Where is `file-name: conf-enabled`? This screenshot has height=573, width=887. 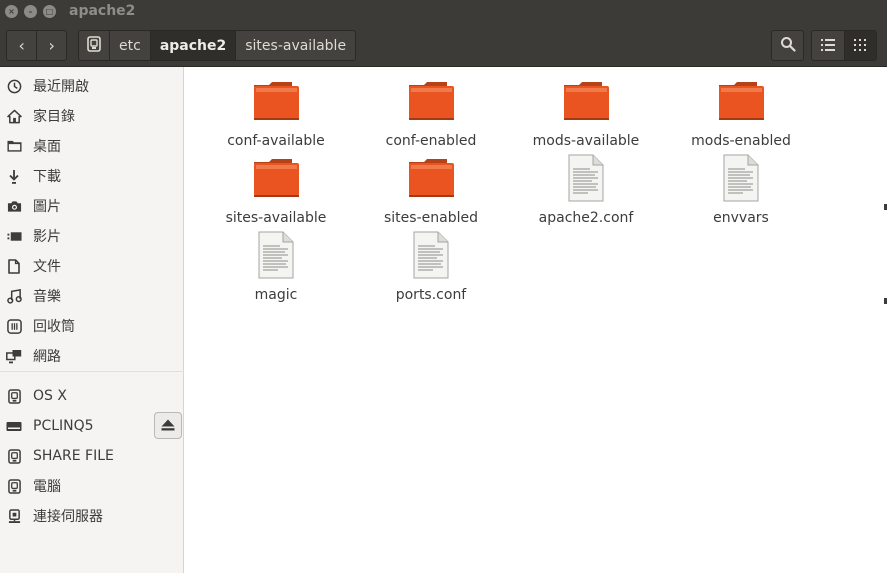 file-name: conf-enabled is located at coordinates (431, 141).